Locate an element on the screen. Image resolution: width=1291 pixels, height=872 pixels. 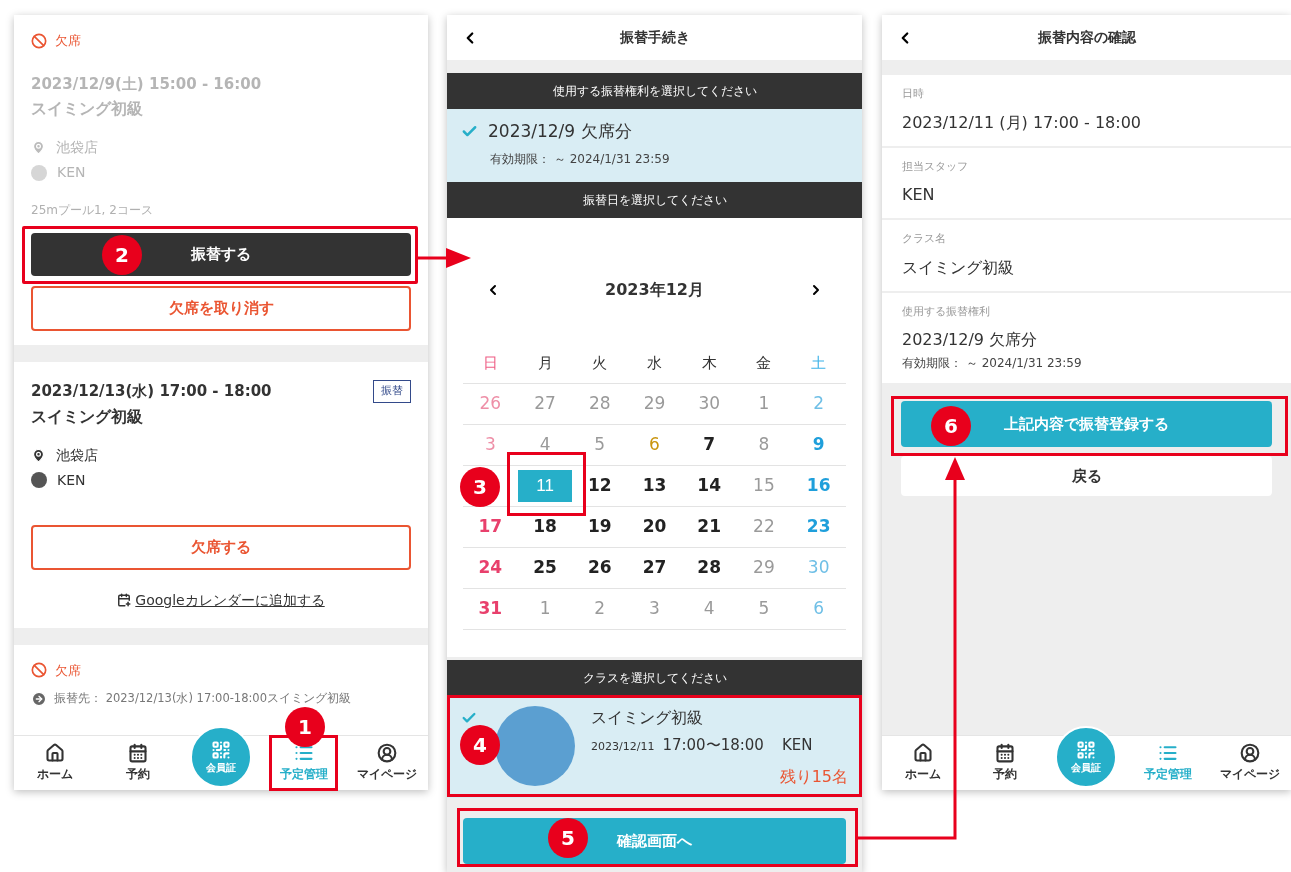
transfer-destination: 振替先： 2023/12/13(水) 17:00-18:00スイミング初級 is located at coordinates (202, 698).